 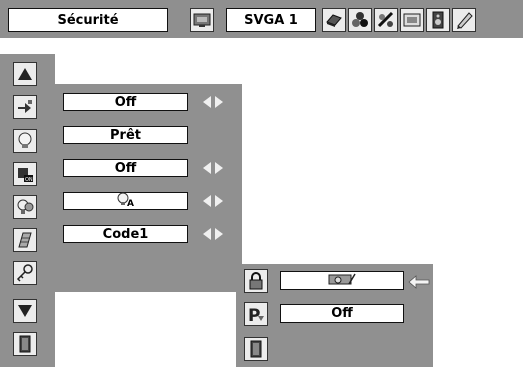 I want to click on projector-lock-icon, so click(x=342, y=281).